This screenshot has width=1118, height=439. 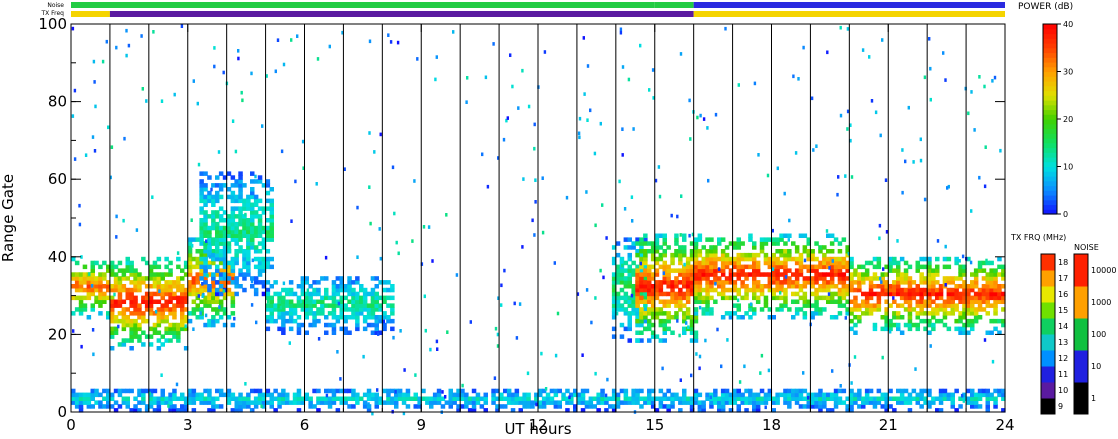 What do you see at coordinates (1050, 55) in the screenshot?
I see `power-colorbar-cell` at bounding box center [1050, 55].